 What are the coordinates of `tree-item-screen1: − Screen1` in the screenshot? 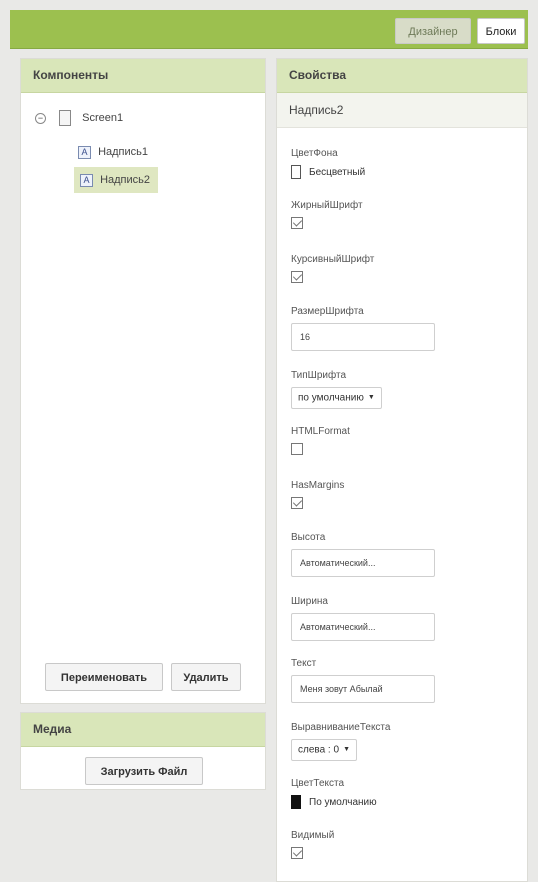 It's located at (79, 118).